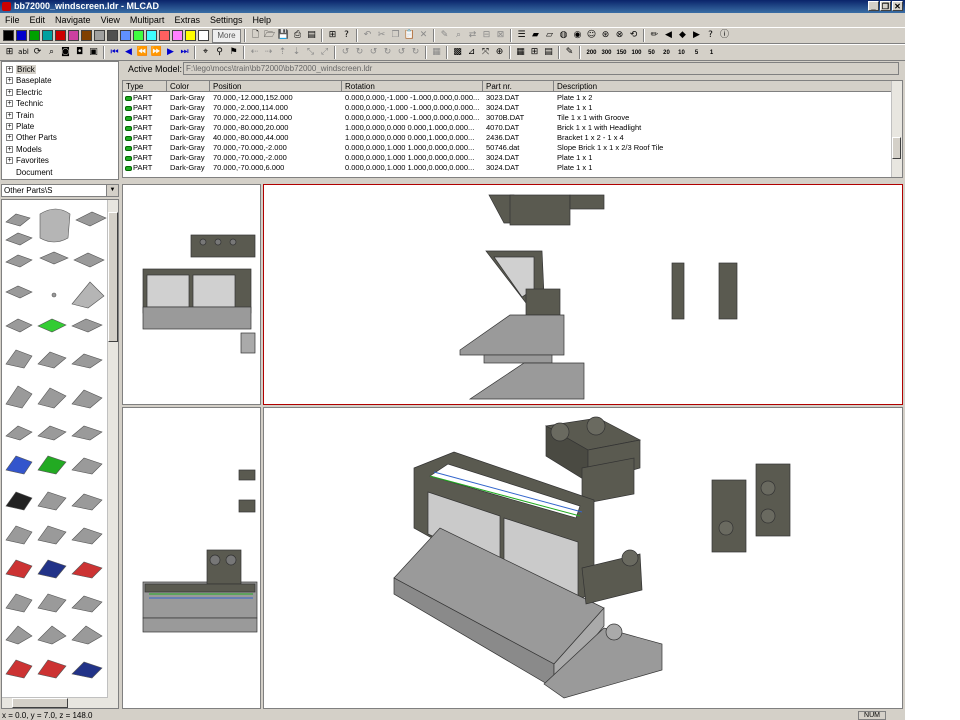 This screenshot has height=720, width=960. I want to click on model-properties-icon: ⊞, so click(332, 35).